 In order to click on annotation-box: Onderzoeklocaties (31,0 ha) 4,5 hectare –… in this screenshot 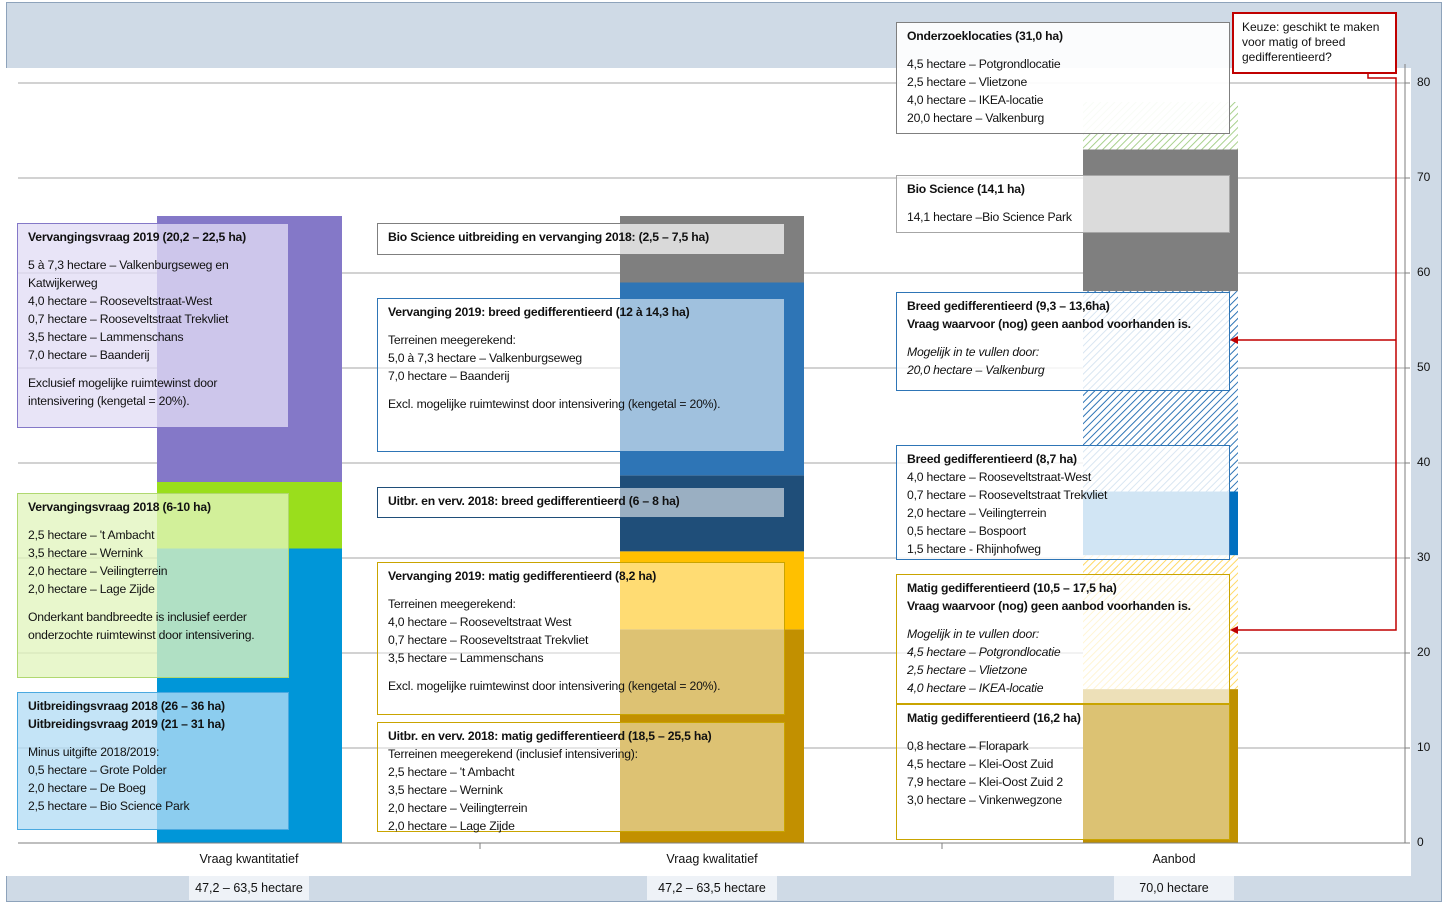, I will do `click(1063, 78)`.